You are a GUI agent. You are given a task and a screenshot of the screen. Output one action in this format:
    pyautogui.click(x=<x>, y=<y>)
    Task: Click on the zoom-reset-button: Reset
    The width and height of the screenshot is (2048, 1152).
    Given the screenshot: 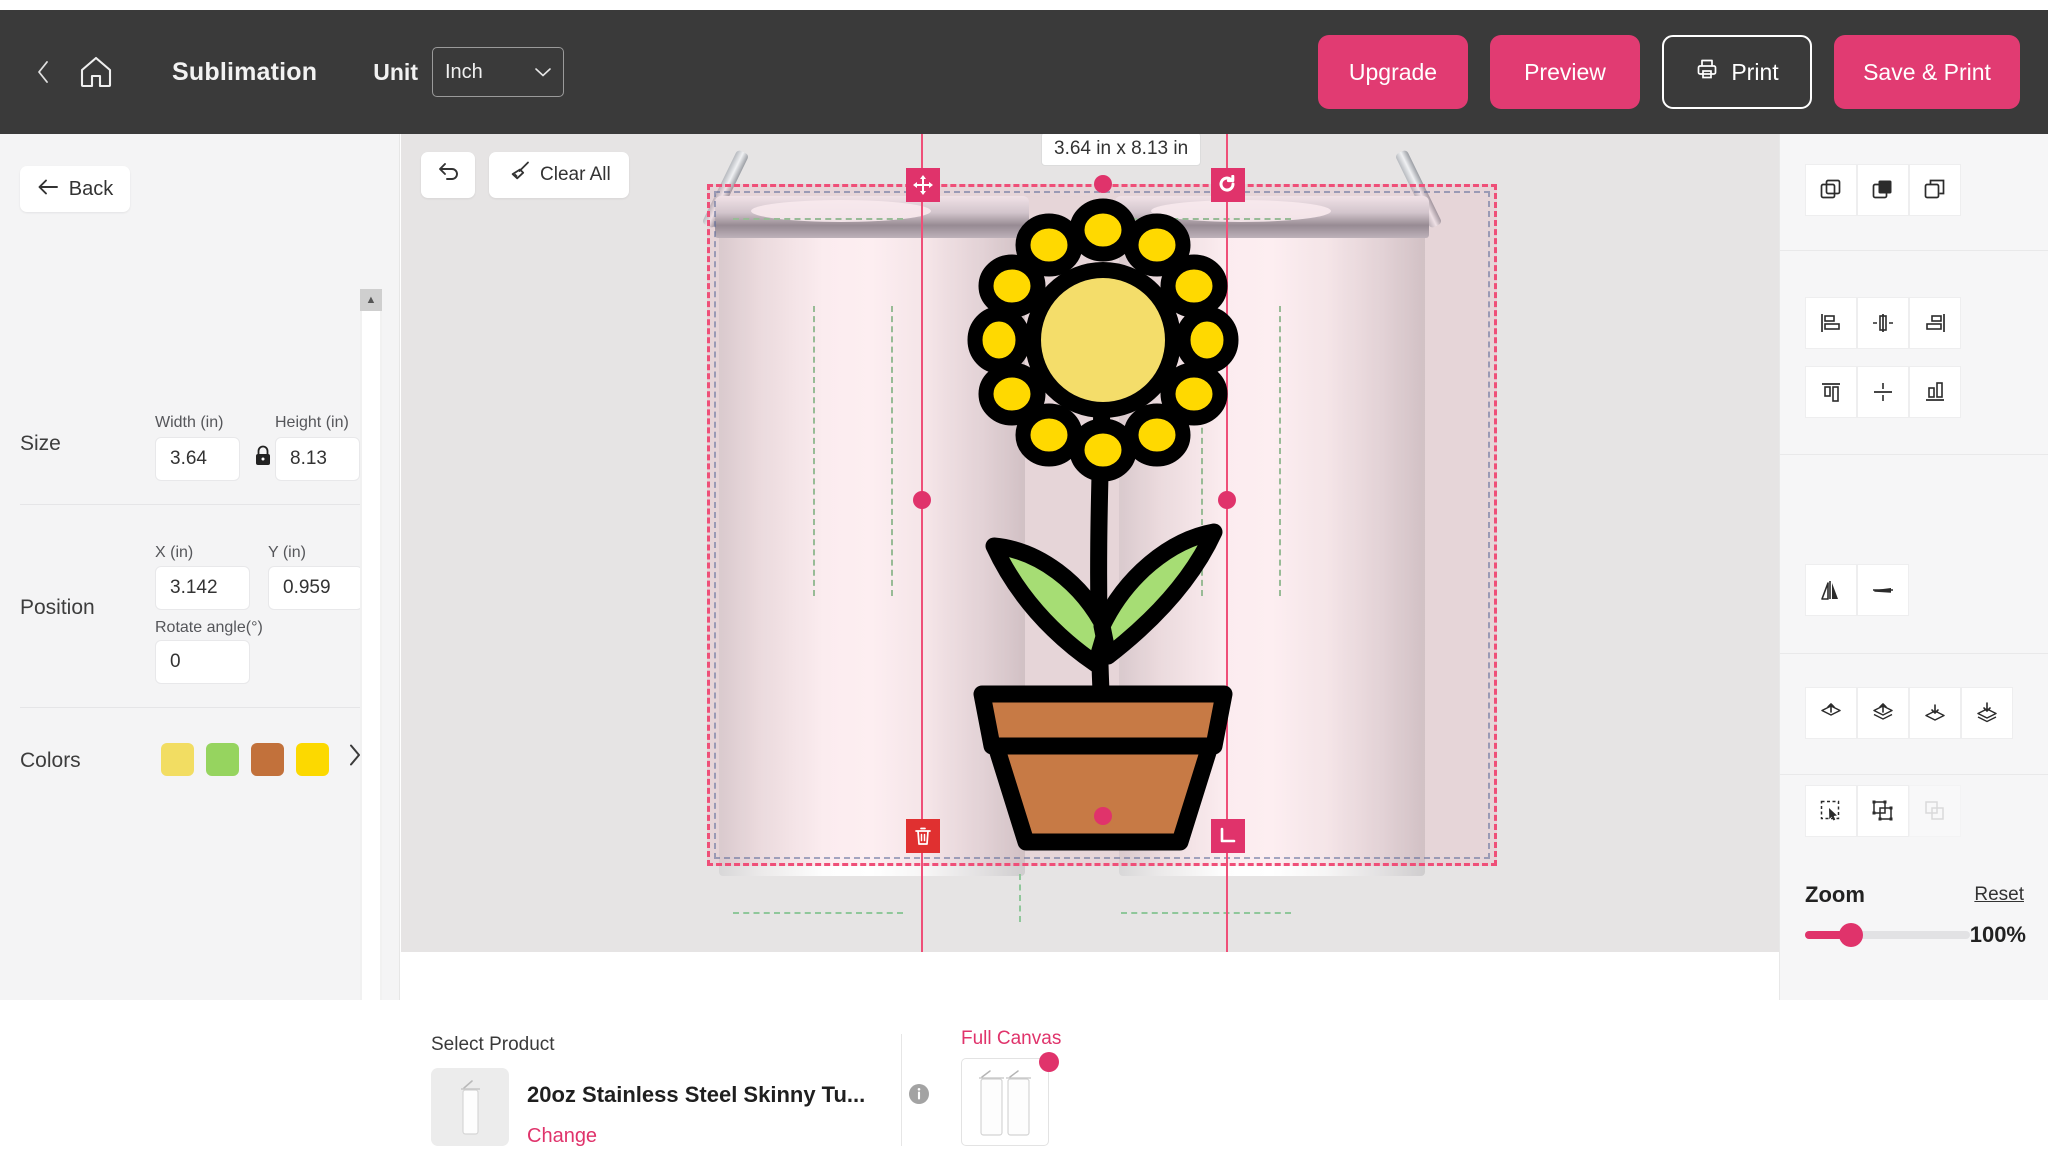 What is the action you would take?
    pyautogui.click(x=1999, y=895)
    